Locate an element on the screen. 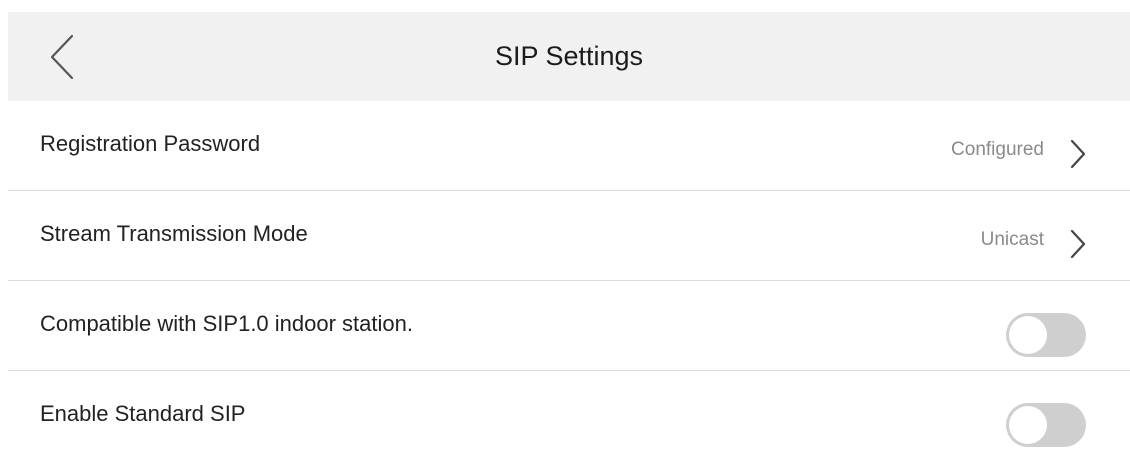  row-label: Compatible with SIP1.0 indoor station. is located at coordinates (226, 323).